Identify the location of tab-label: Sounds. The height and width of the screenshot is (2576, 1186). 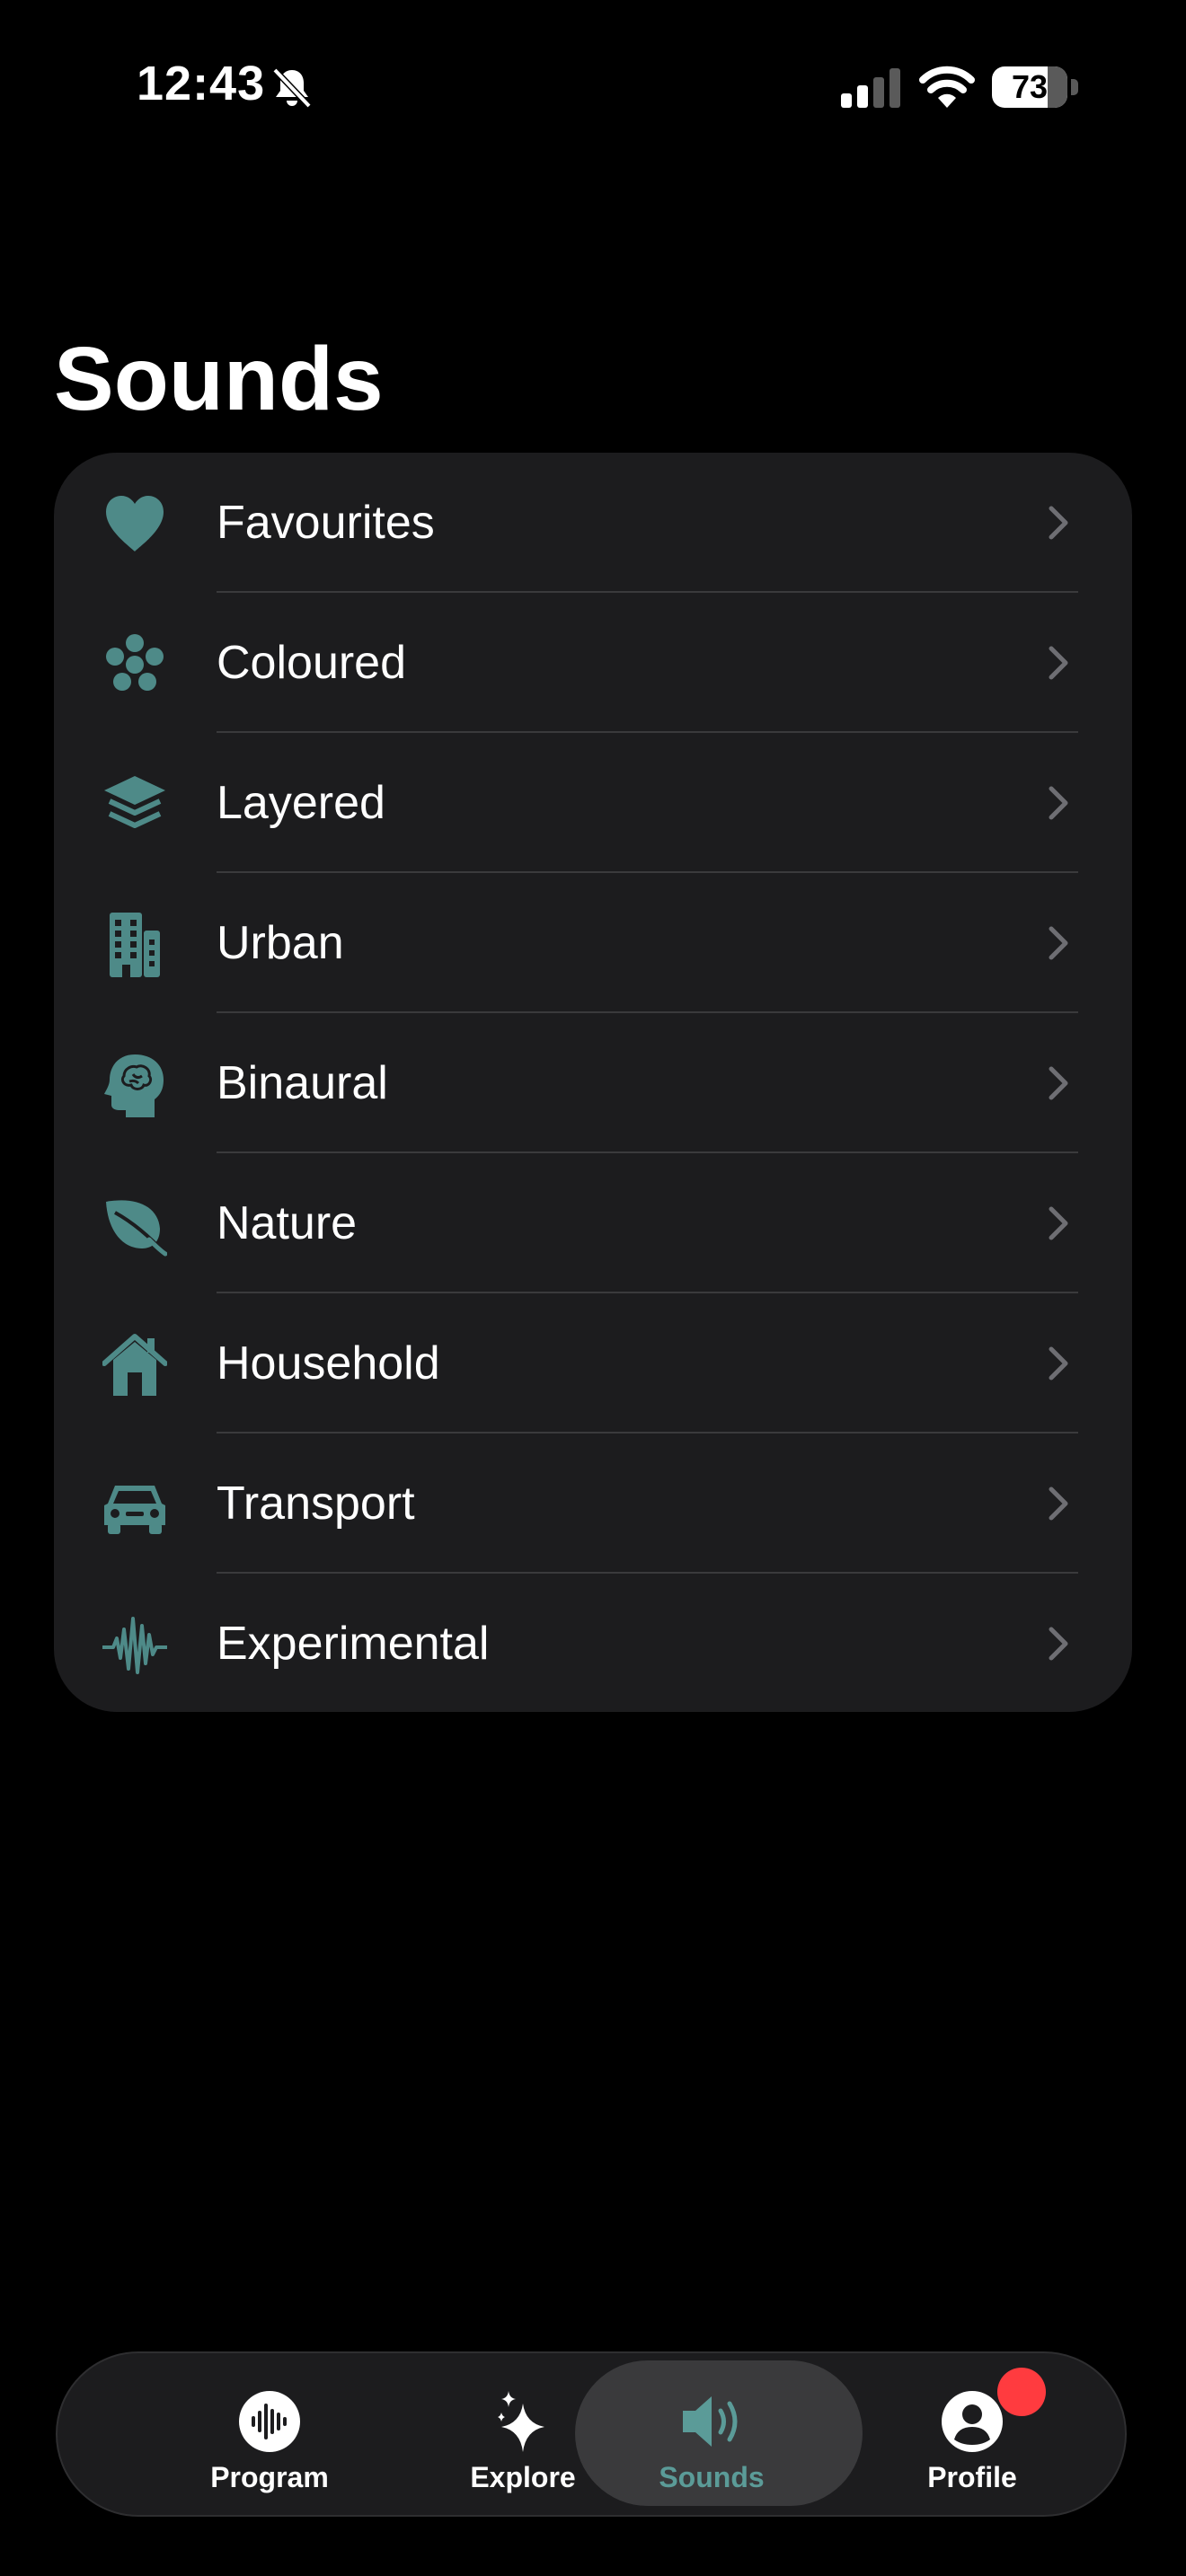
(712, 2477).